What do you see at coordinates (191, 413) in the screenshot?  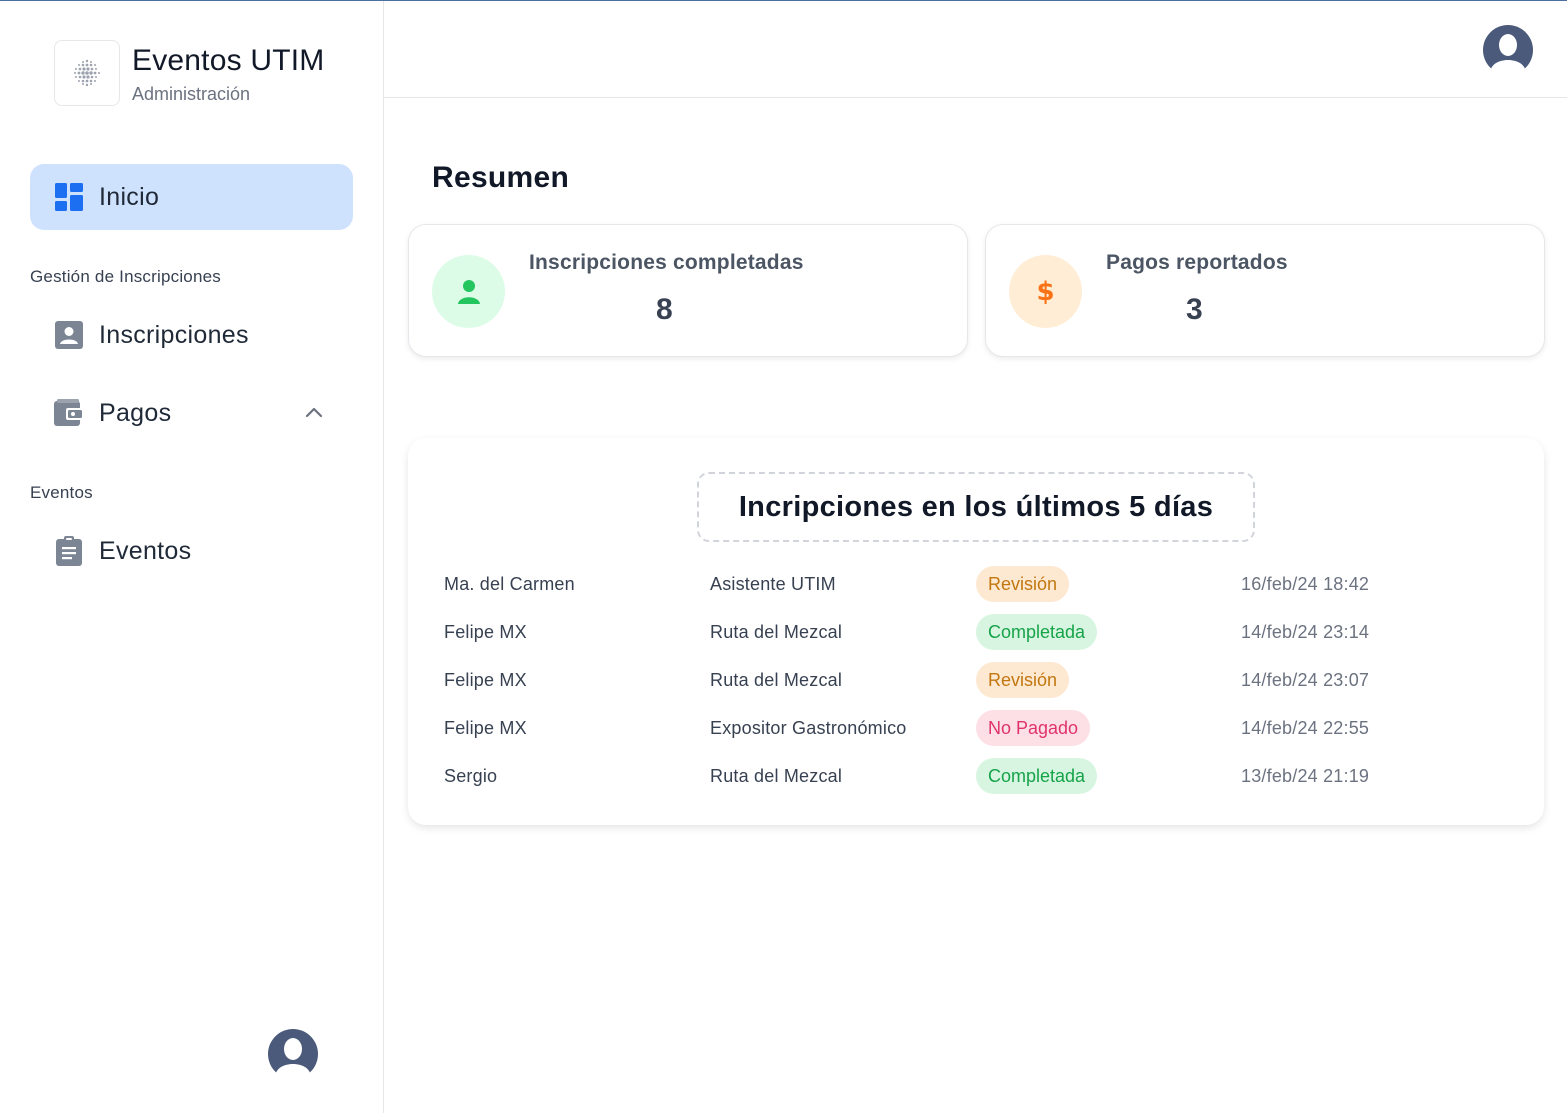 I see `sidebar-item-pagos: Pagos` at bounding box center [191, 413].